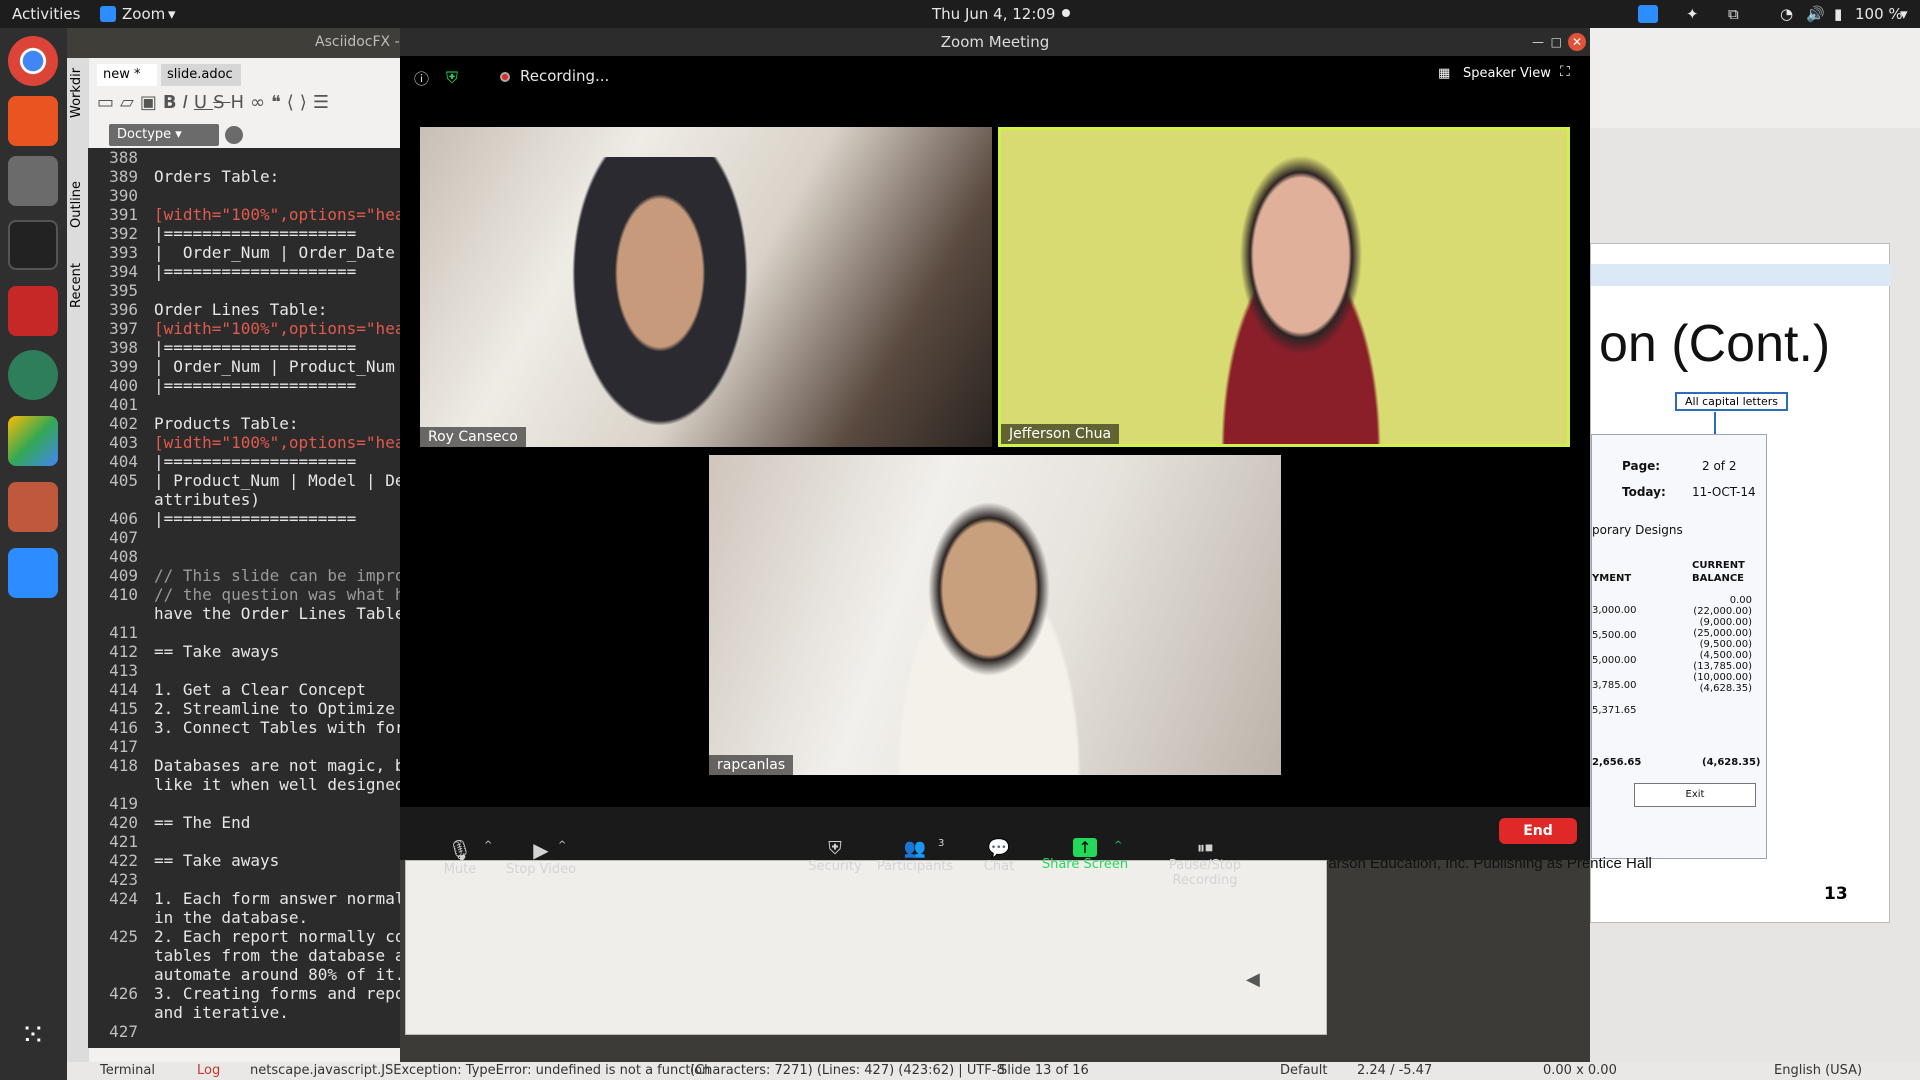 The image size is (1920, 1080). I want to click on line-number: 401, so click(123, 404).